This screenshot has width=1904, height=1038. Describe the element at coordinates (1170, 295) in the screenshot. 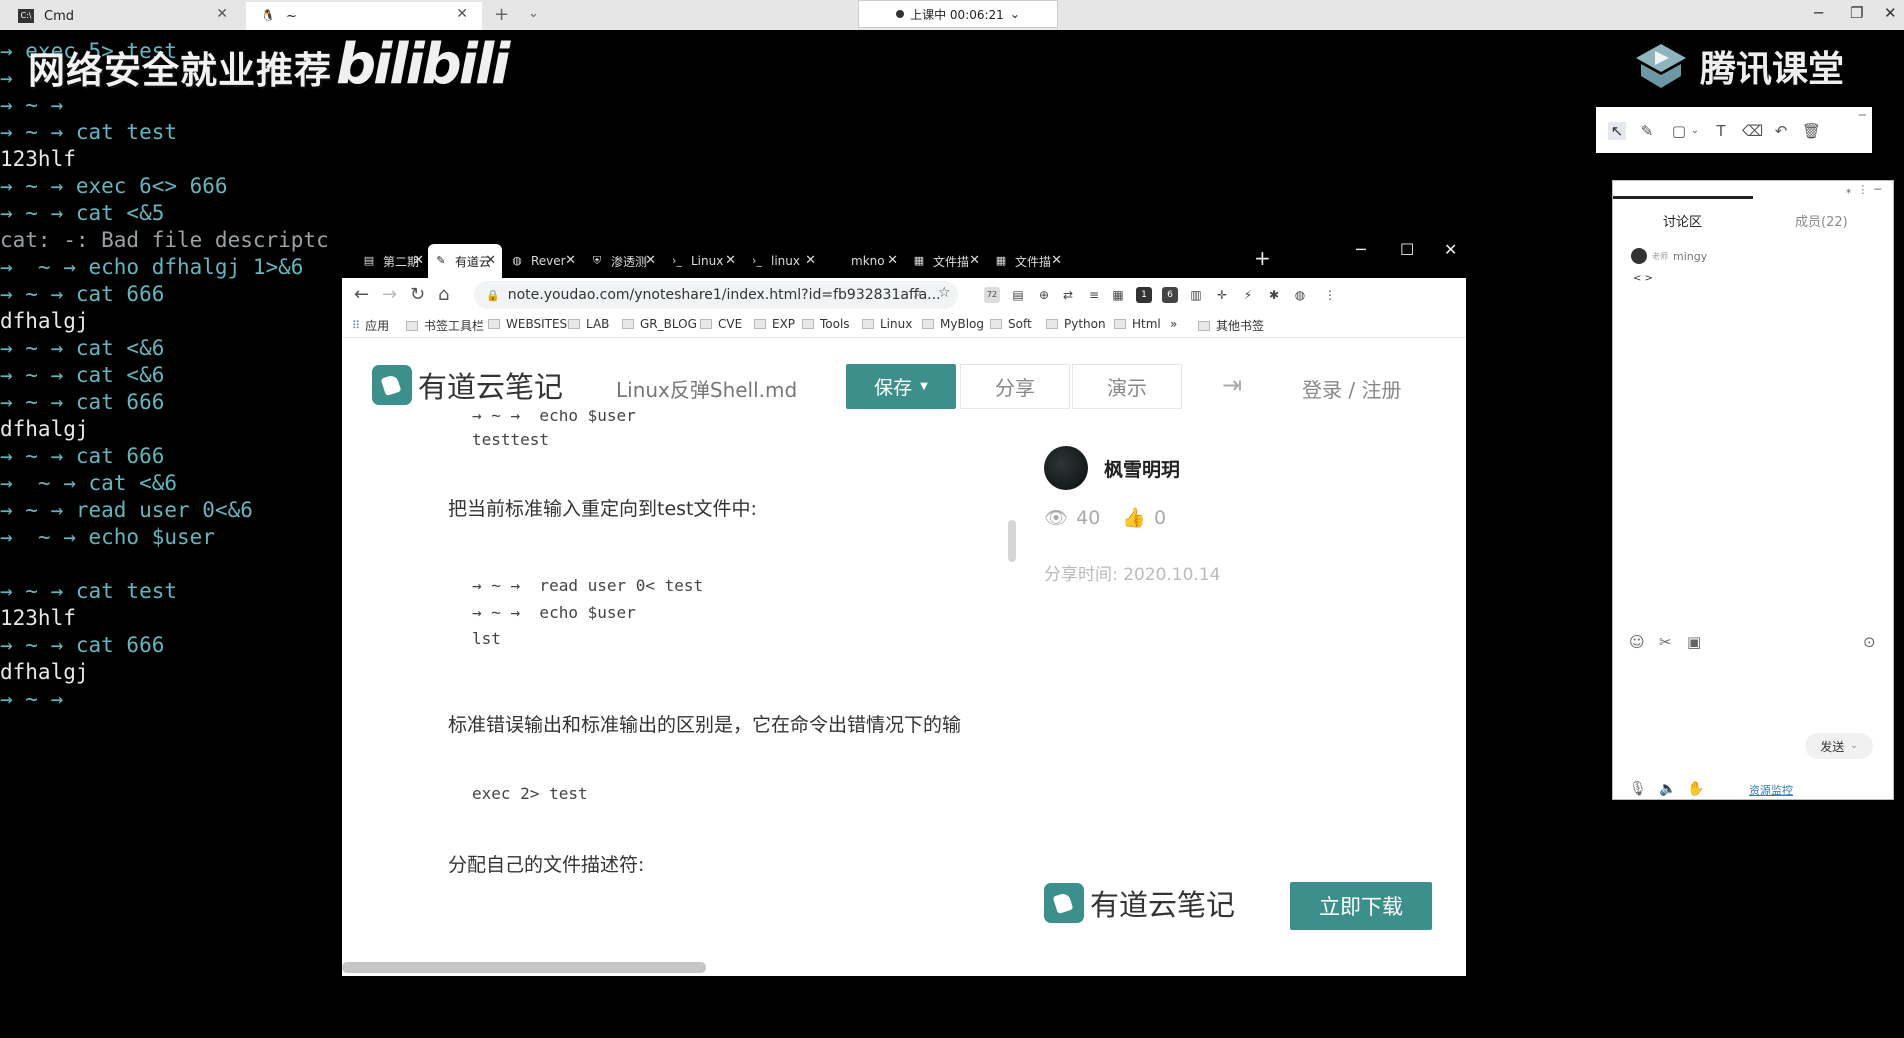

I see `shield-ext-icon: 6` at that location.